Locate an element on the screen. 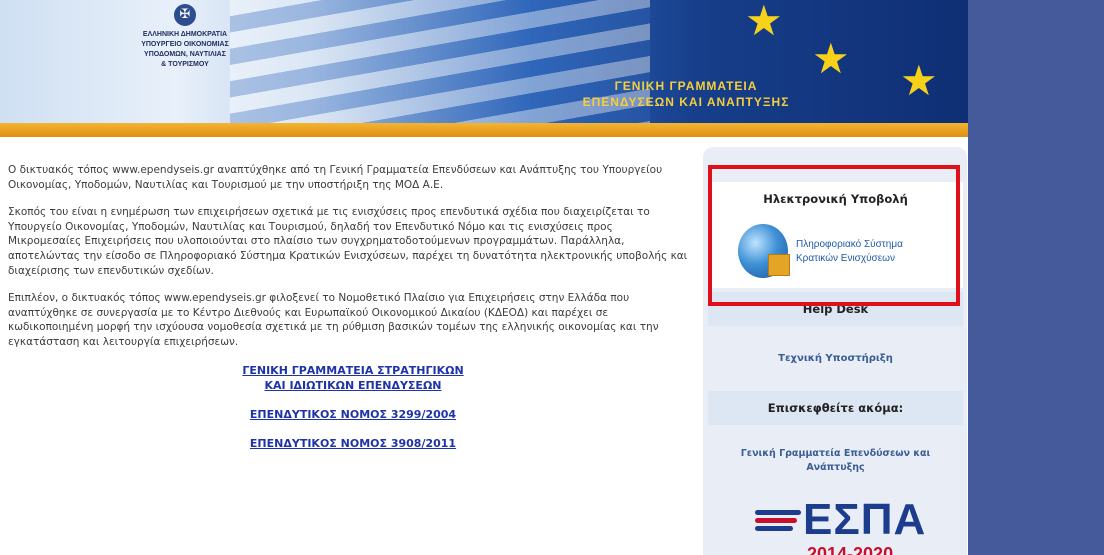 The height and width of the screenshot is (555, 1104). greek-flag-graphic is located at coordinates (440, 68).